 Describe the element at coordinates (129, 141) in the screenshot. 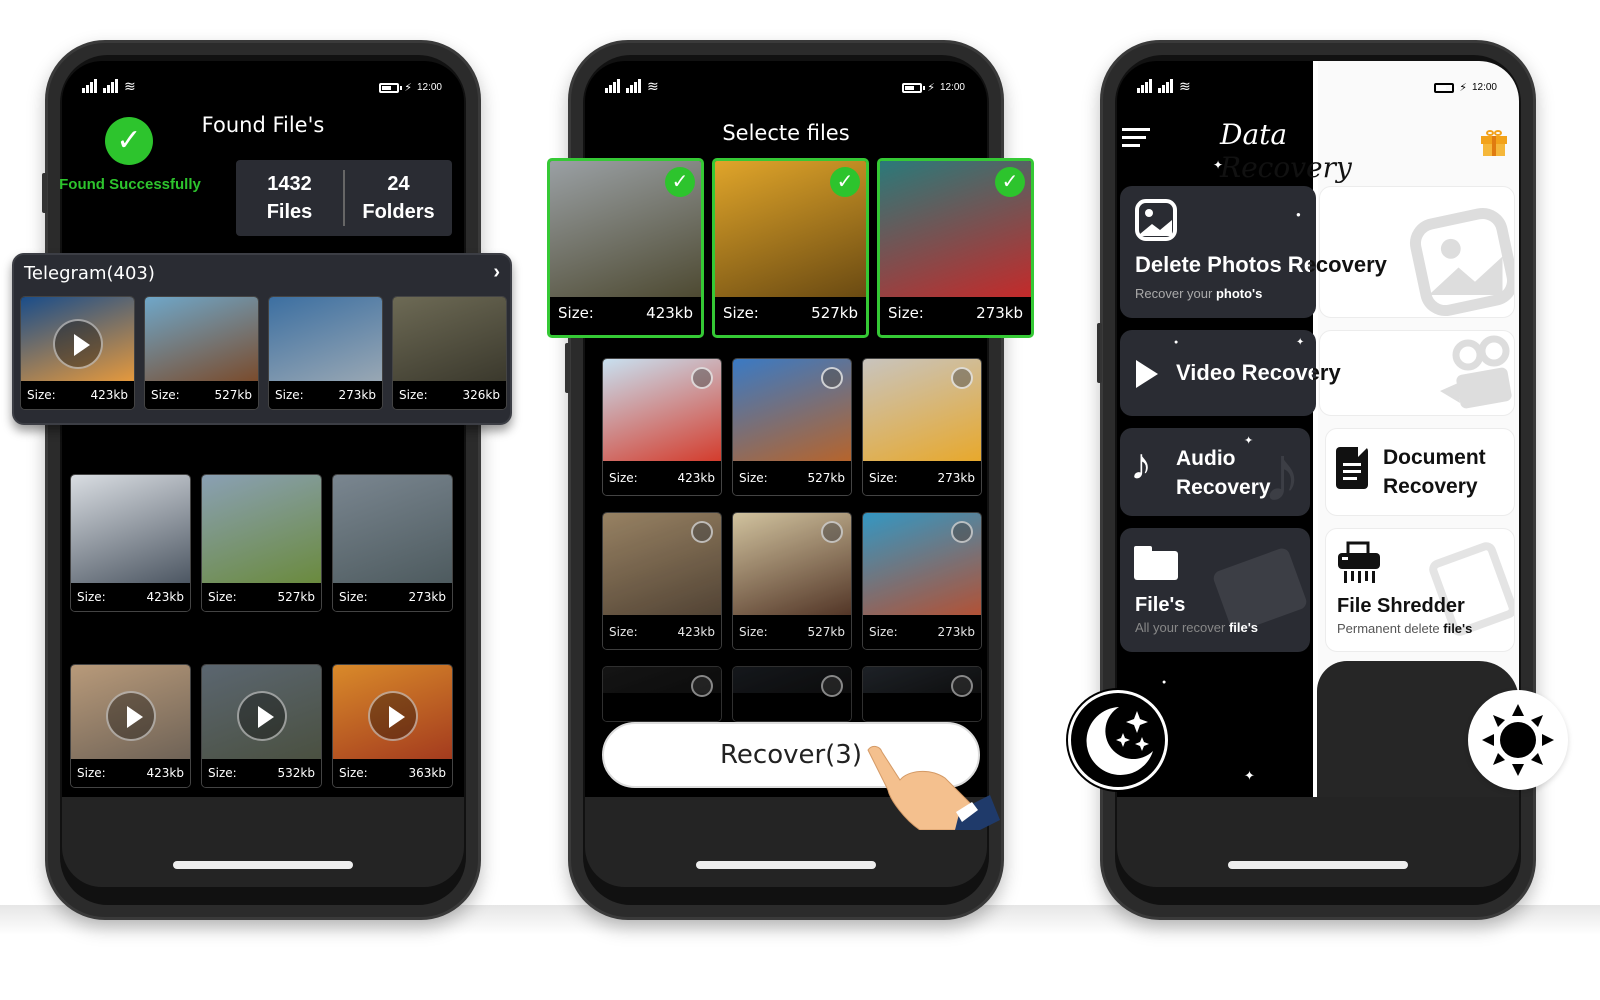

I see `success-check-icon: ✓` at that location.